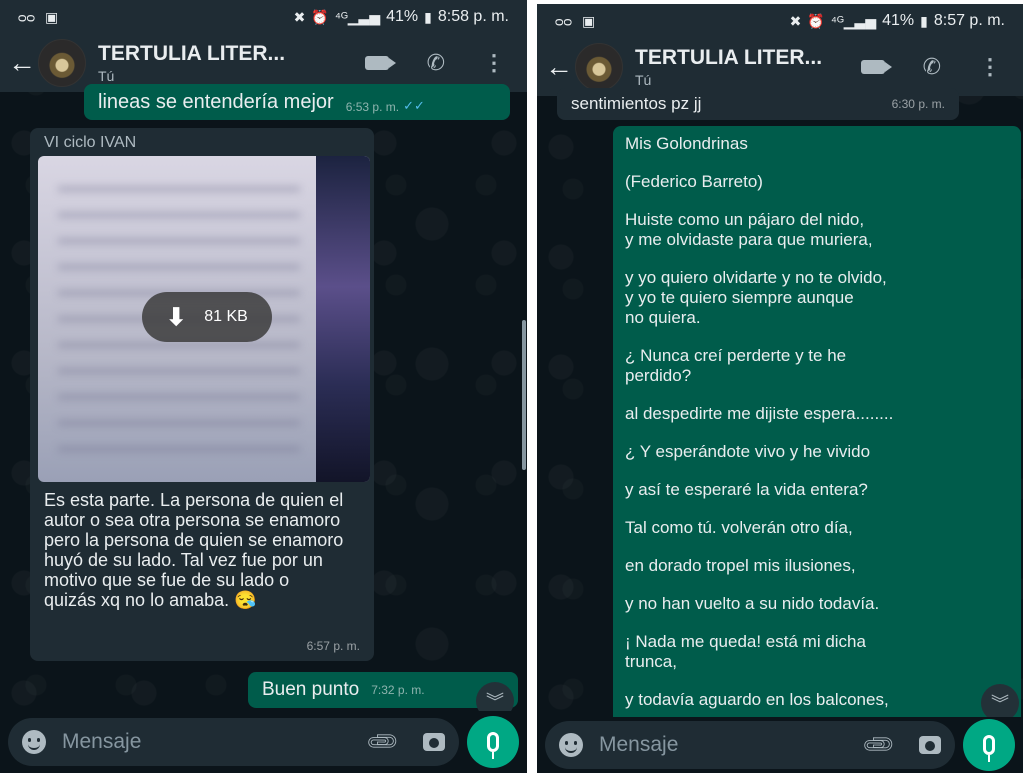 This screenshot has height=773, width=1023. What do you see at coordinates (473, 16) in the screenshot?
I see `clock: 8:58 p. m.` at bounding box center [473, 16].